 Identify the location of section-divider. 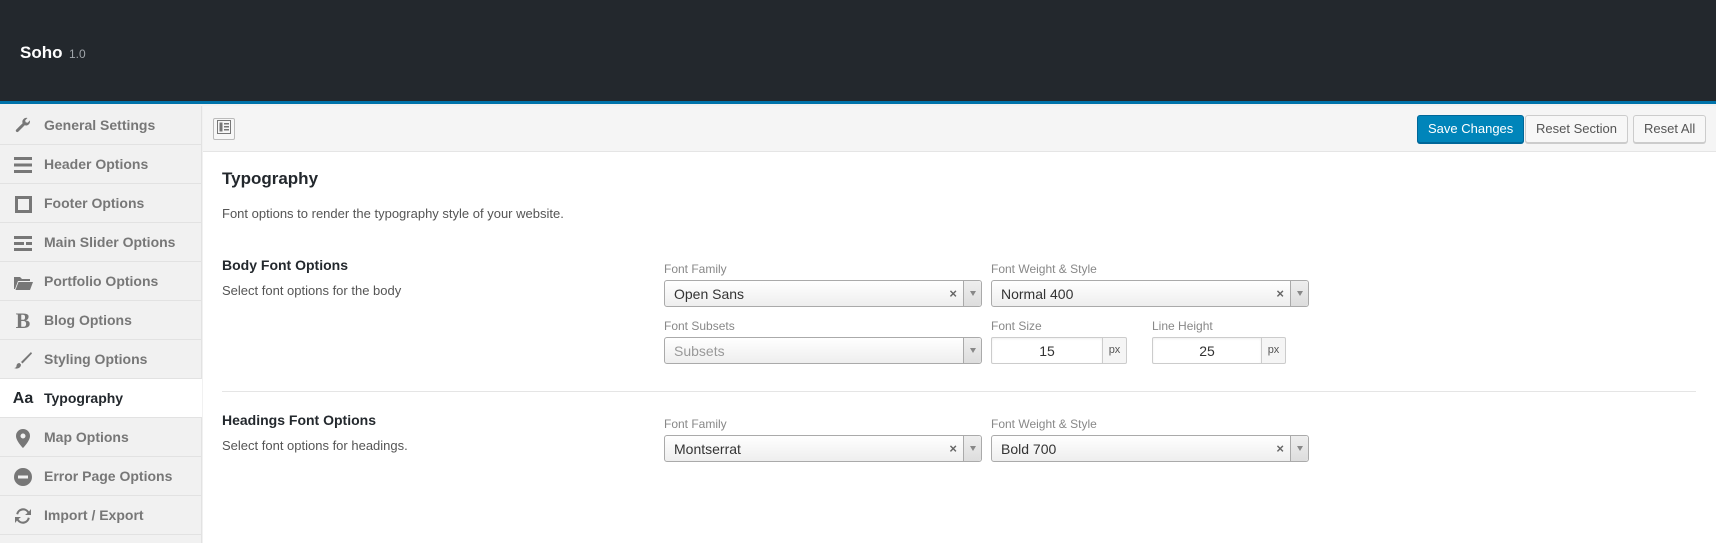
(959, 391).